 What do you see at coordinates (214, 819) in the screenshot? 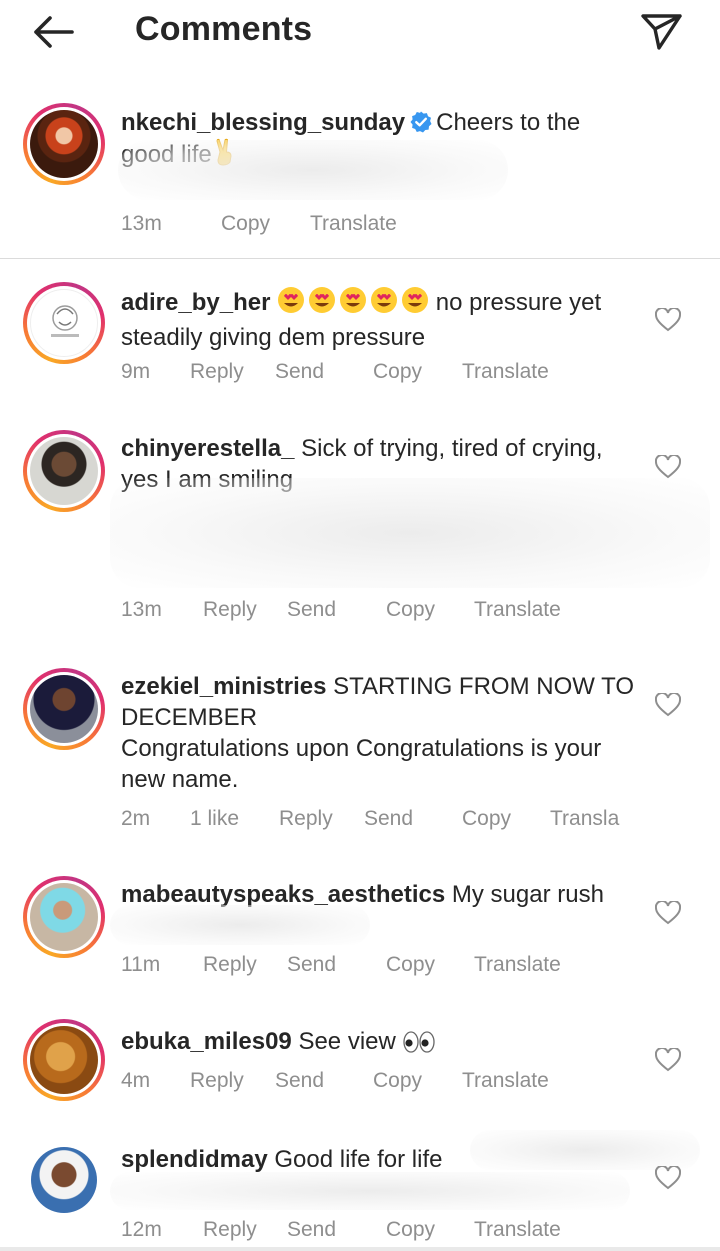
I see `likes-count: 1 like` at bounding box center [214, 819].